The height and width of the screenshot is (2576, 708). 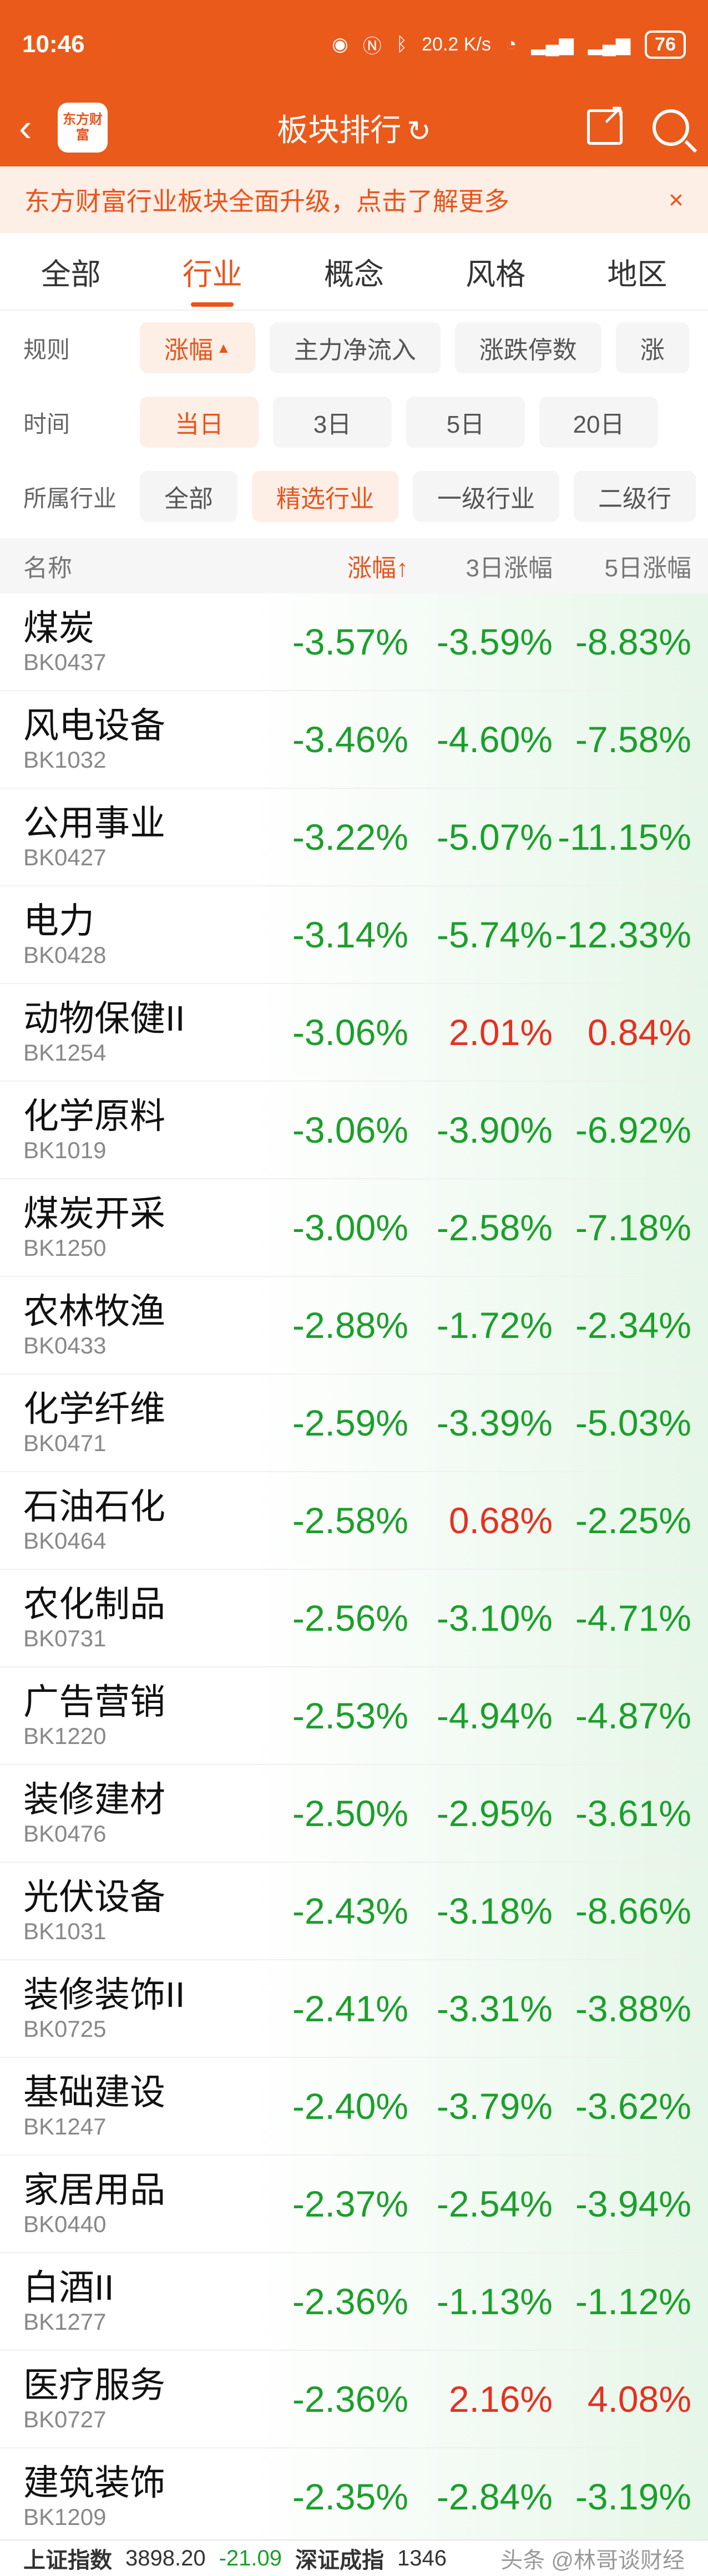 What do you see at coordinates (350, 1618) in the screenshot?
I see `change-1d: -2.56%` at bounding box center [350, 1618].